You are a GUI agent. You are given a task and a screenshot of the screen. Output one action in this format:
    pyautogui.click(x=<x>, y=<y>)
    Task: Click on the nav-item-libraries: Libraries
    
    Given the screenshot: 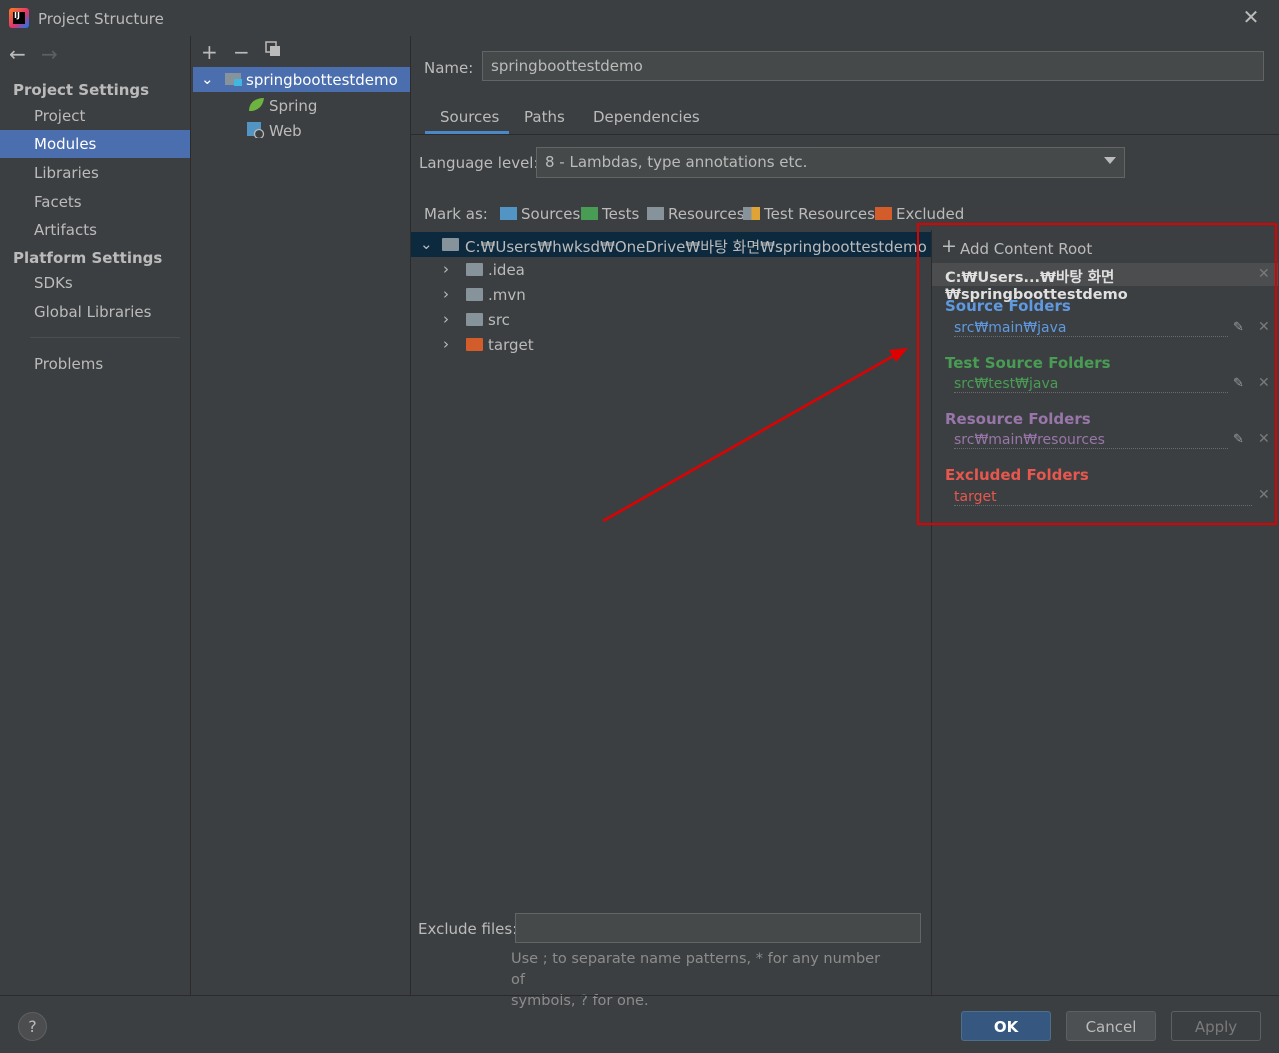 What is the action you would take?
    pyautogui.click(x=95, y=173)
    